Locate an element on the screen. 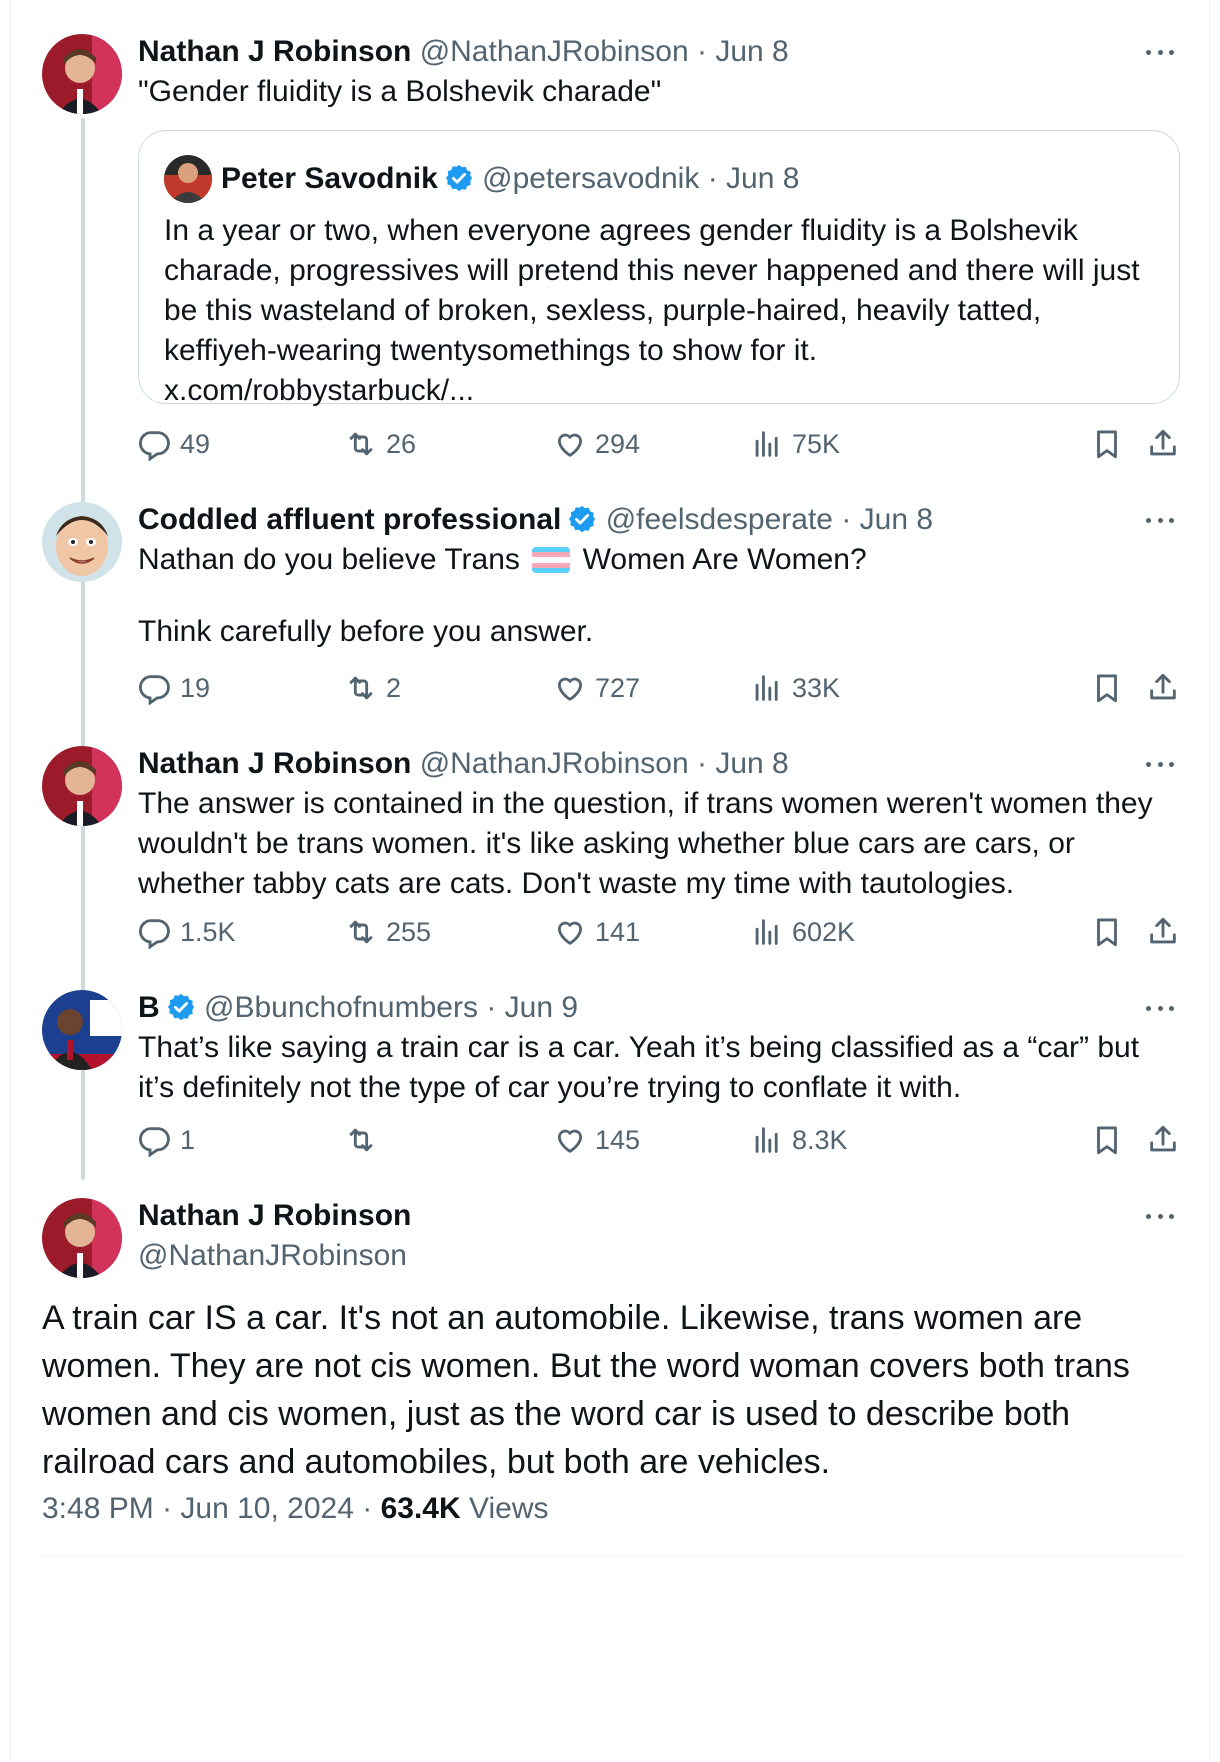 This screenshot has width=1220, height=1762. reply-button: 1.5K is located at coordinates (187, 932).